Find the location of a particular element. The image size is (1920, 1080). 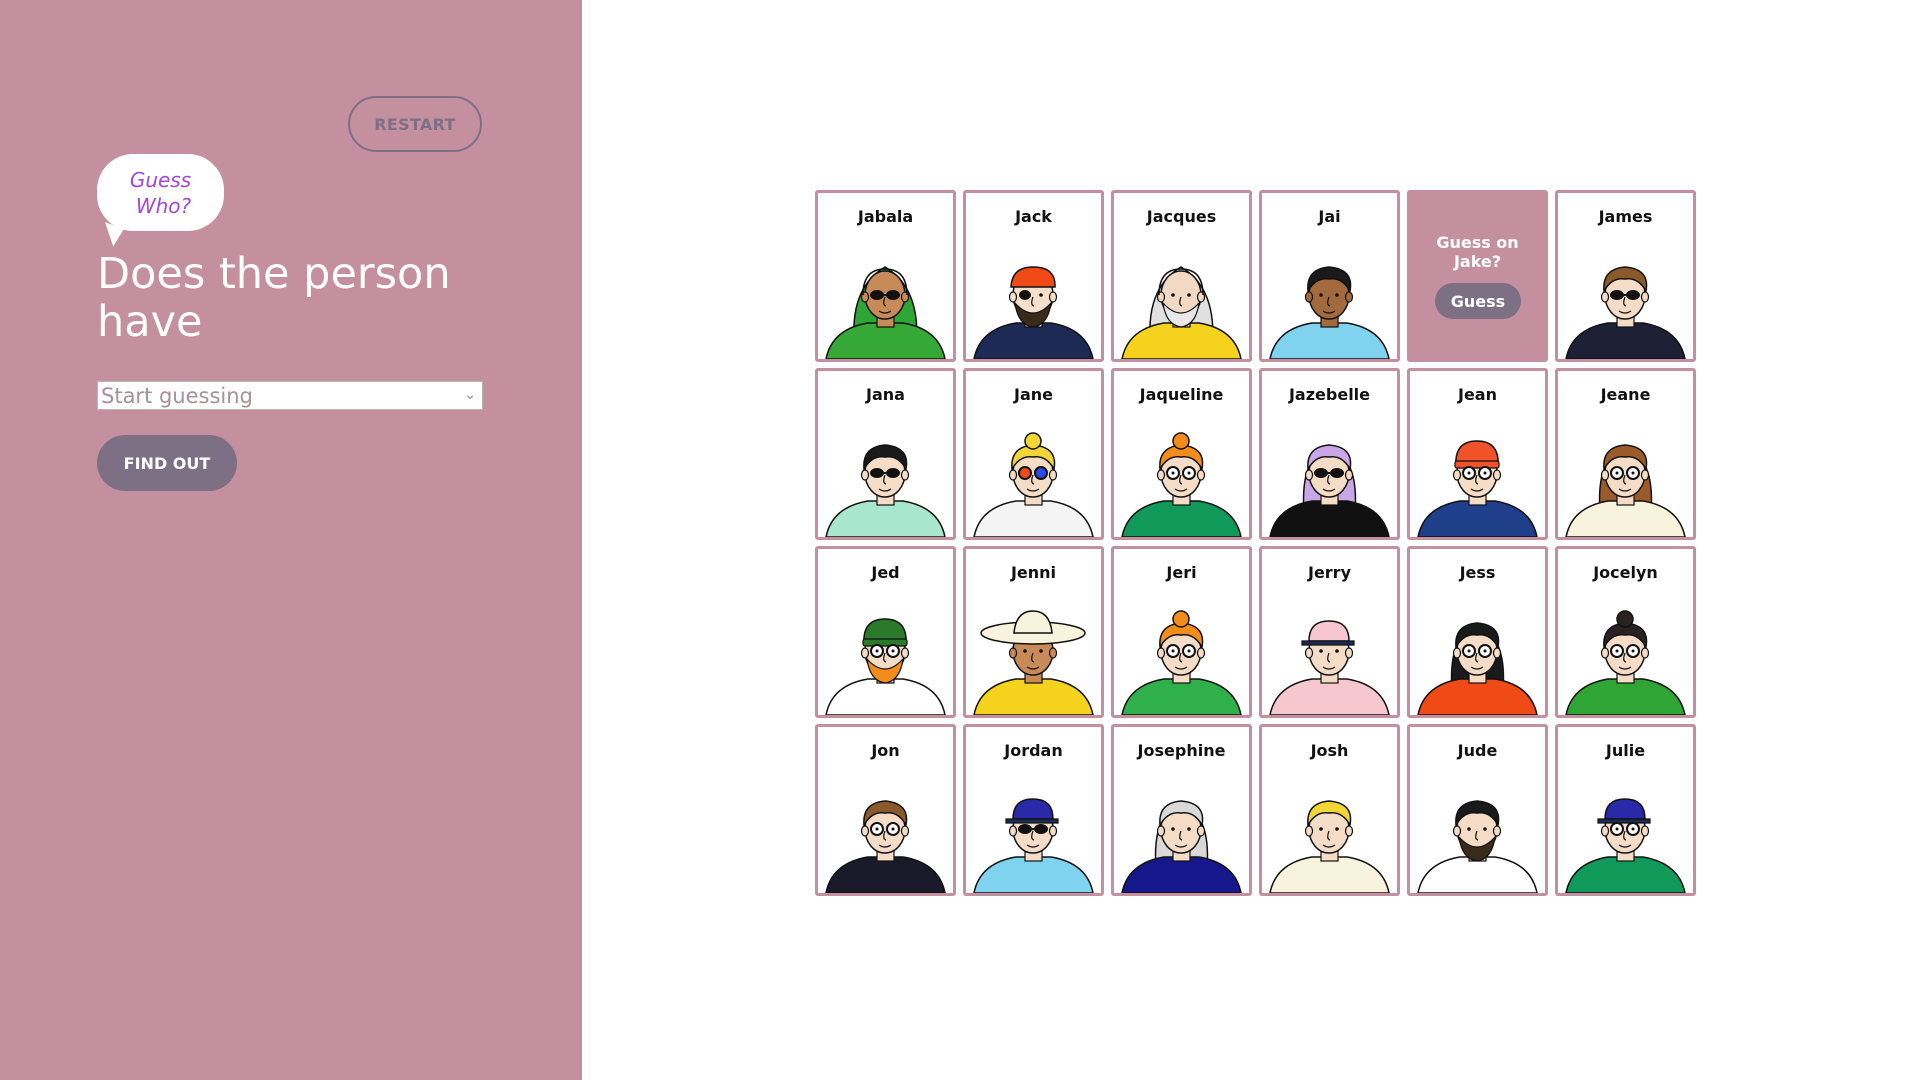

character-name: Josephine is located at coordinates (1181, 750).